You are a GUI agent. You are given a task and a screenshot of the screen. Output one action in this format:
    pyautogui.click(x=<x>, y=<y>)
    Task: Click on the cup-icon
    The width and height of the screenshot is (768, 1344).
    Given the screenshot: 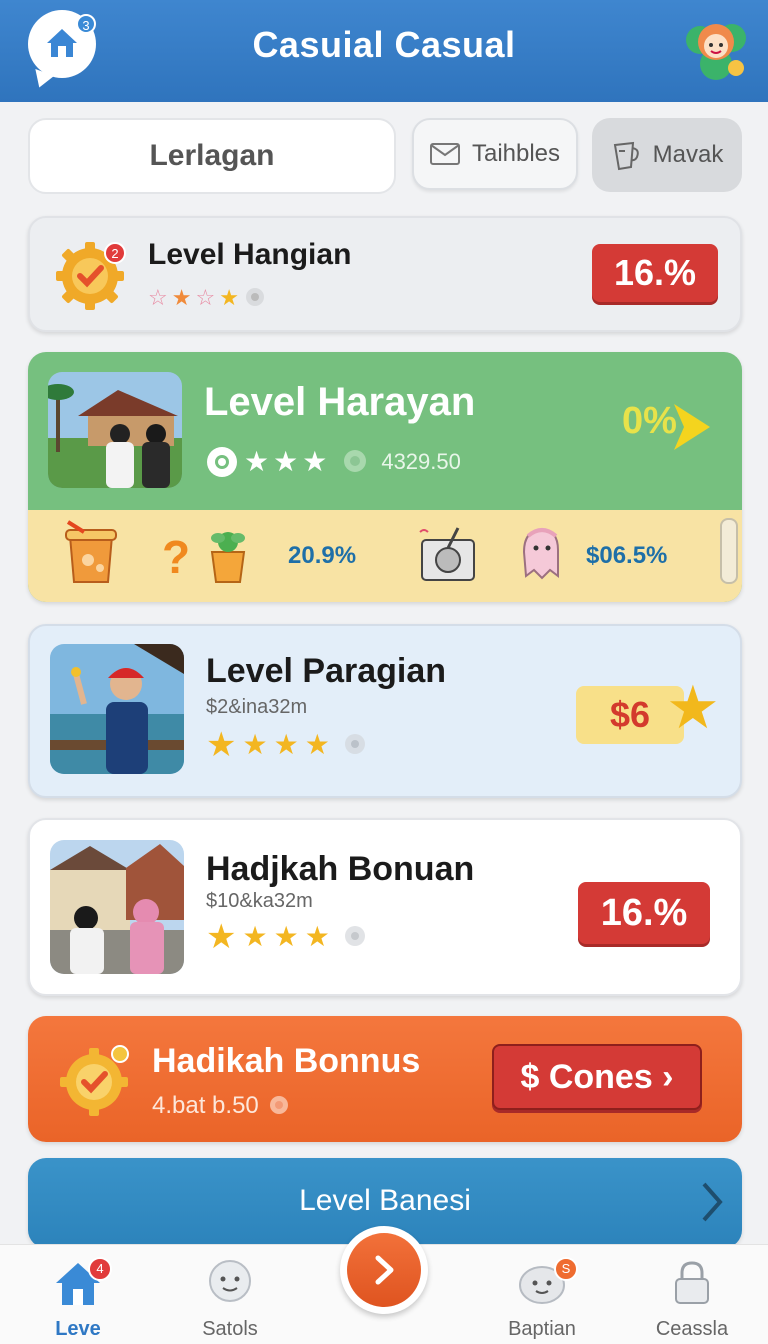 What is the action you would take?
    pyautogui.click(x=626, y=156)
    